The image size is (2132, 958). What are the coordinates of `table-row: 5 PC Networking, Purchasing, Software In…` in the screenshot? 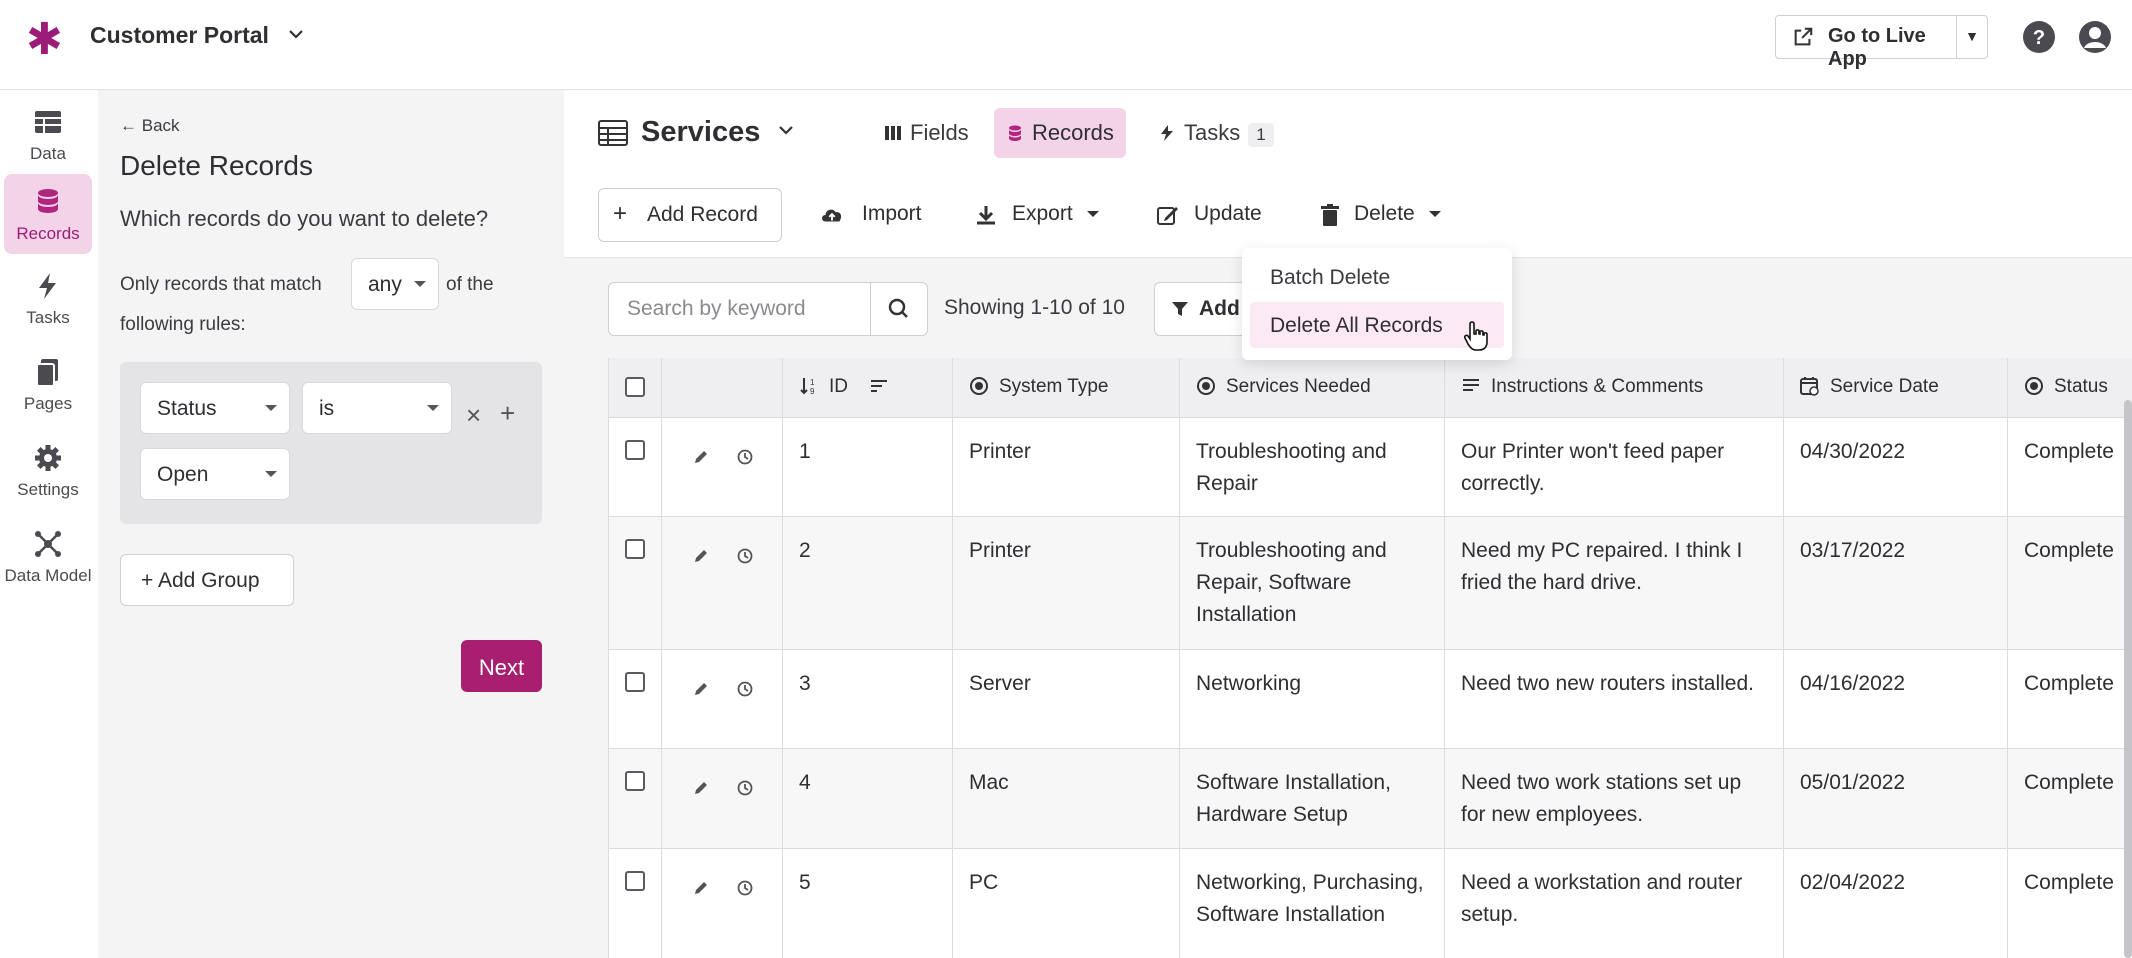 It's located at (1370, 903).